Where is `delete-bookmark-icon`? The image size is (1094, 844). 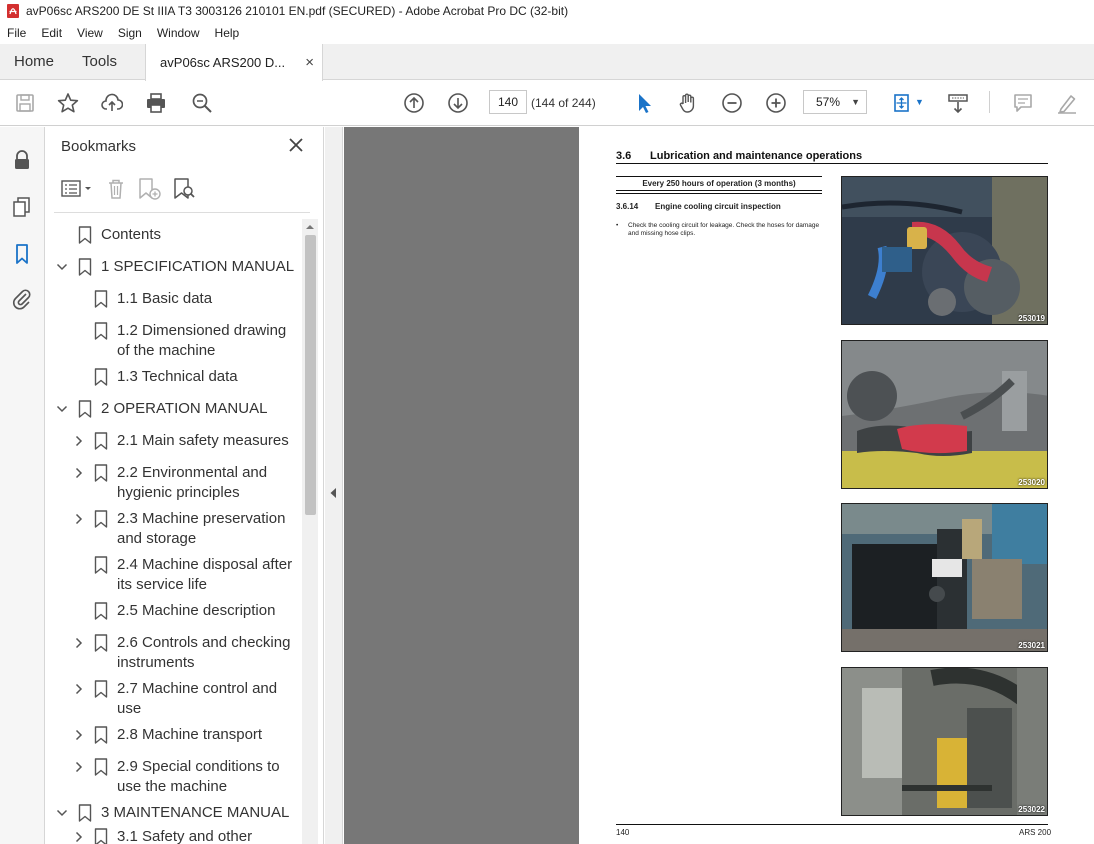
delete-bookmark-icon is located at coordinates (116, 189).